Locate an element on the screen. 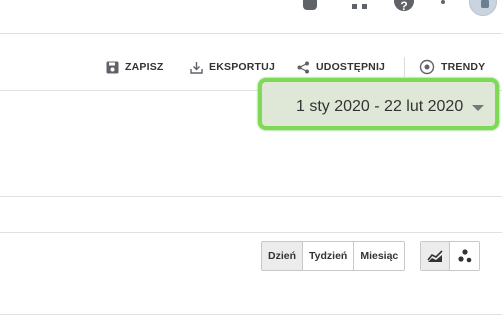  save-button: ZAPISZ is located at coordinates (135, 67).